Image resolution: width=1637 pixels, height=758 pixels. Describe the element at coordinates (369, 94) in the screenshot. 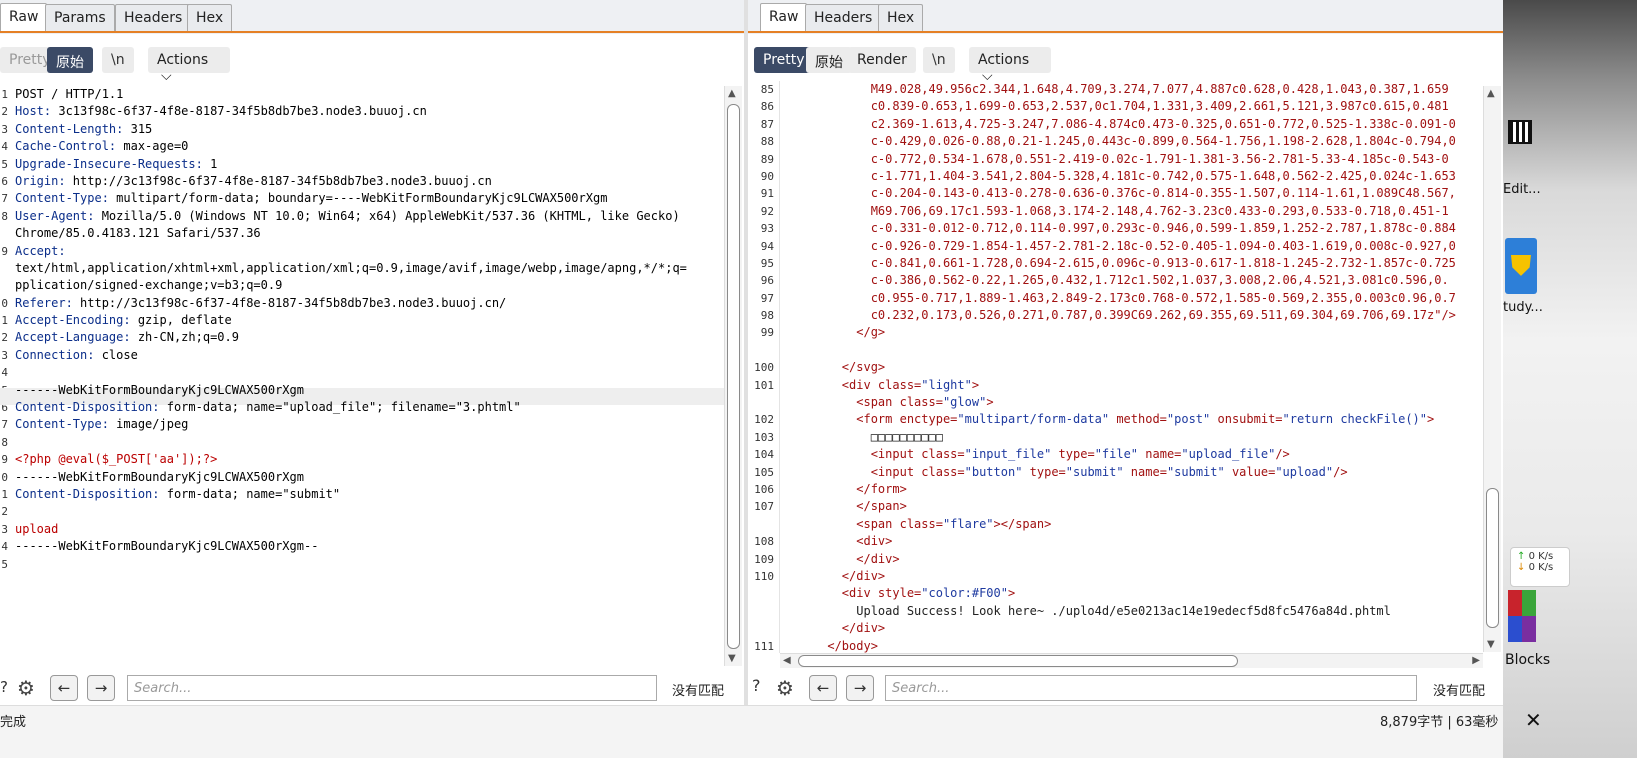

I see `code-line: POST / HTTP/1.1` at that location.